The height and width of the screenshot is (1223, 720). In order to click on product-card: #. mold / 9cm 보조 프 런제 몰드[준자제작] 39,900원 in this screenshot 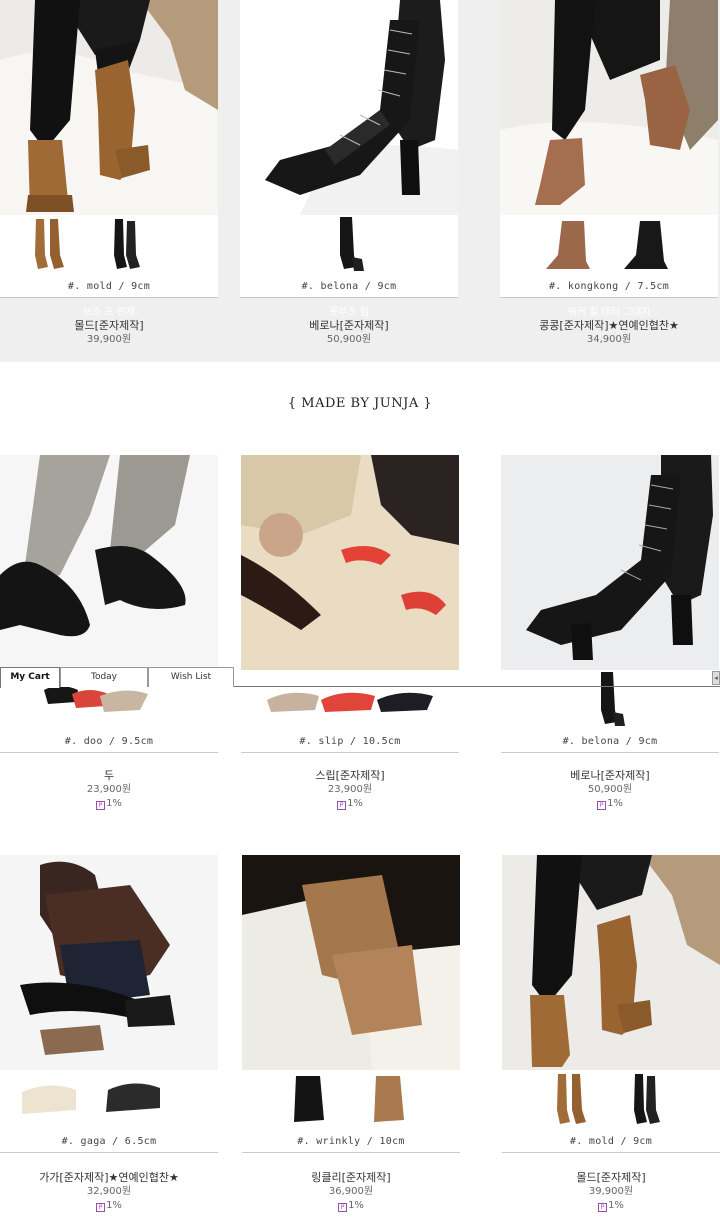, I will do `click(109, 175)`.